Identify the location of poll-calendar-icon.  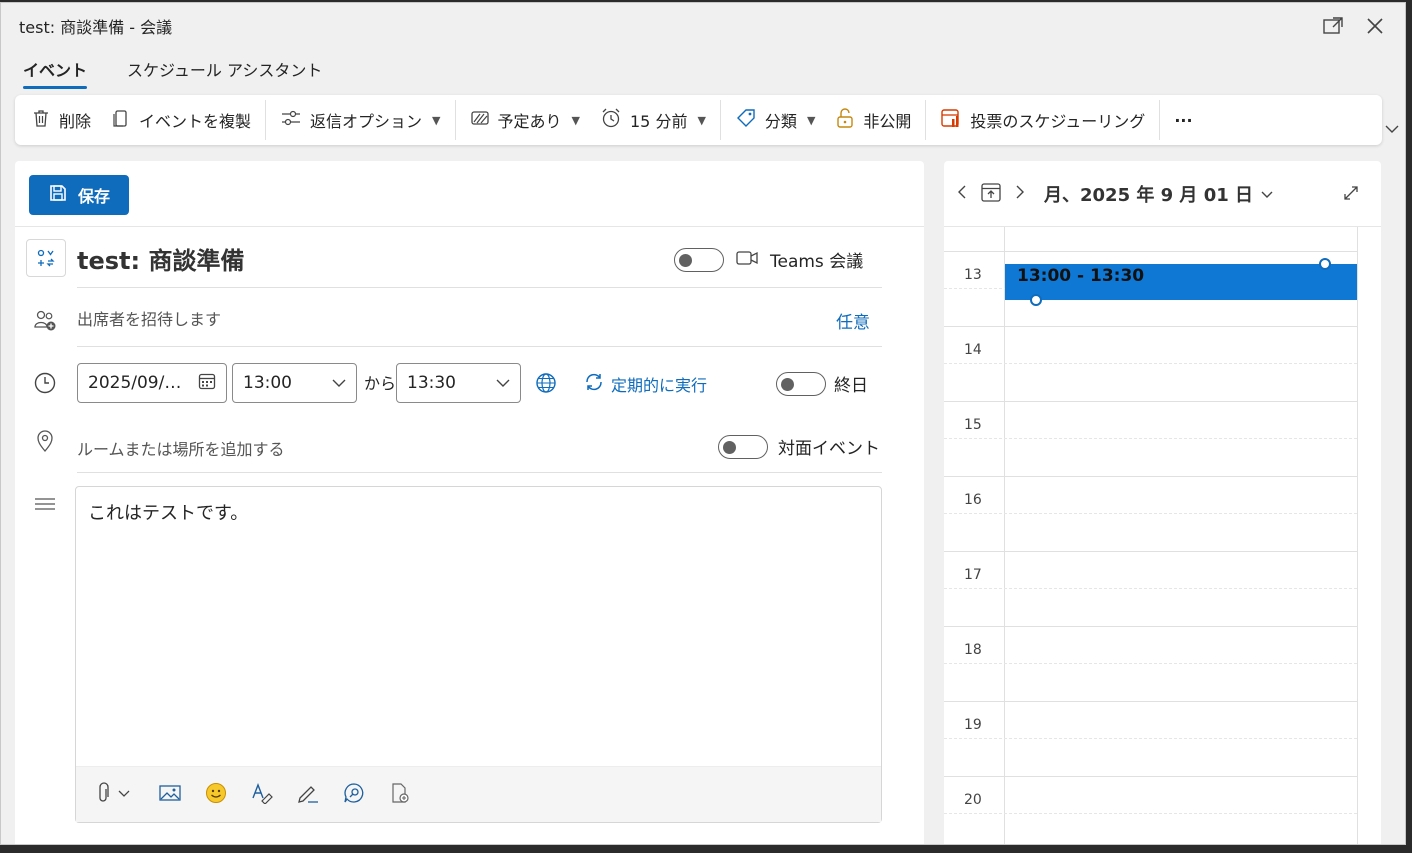
(951, 120).